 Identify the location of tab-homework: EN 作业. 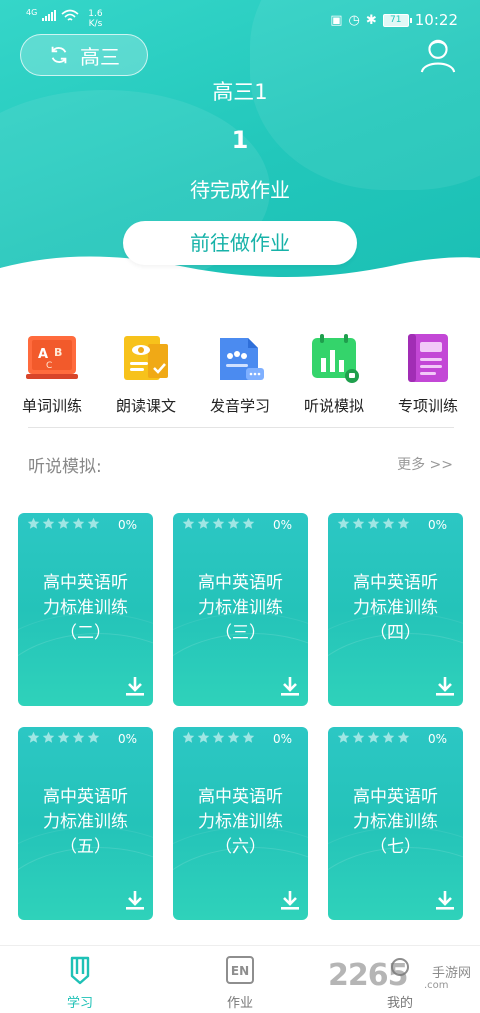
(240, 979).